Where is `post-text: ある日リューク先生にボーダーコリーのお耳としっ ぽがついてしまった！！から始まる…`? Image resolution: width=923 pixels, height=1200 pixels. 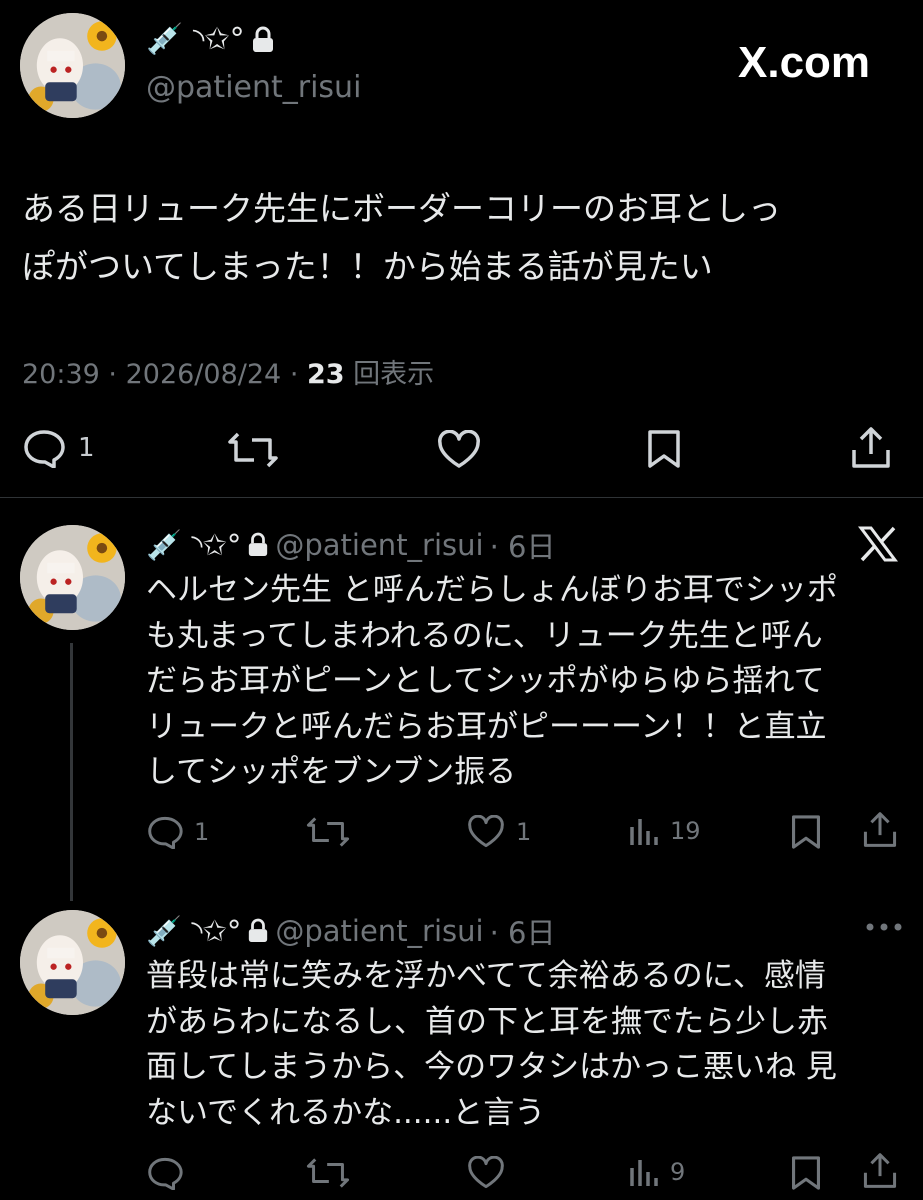
post-text: ある日リューク先生にボーダーコリーのお耳としっ ぽがついてしまった！！から始まる… is located at coordinates (401, 238).